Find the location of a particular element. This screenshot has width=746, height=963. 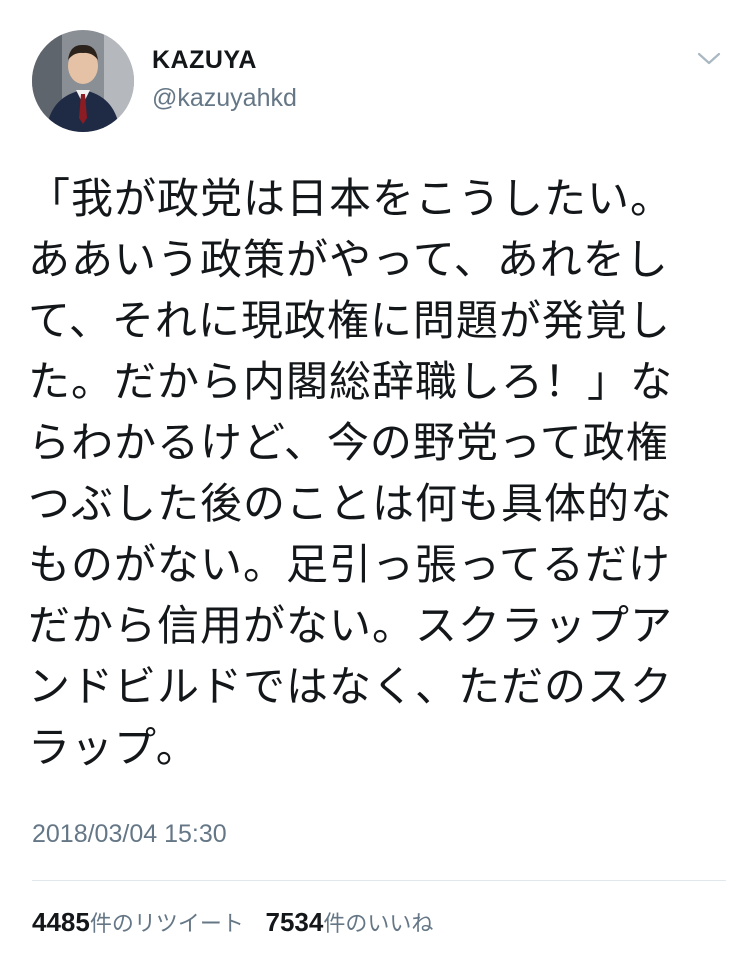

avatar is located at coordinates (83, 81).